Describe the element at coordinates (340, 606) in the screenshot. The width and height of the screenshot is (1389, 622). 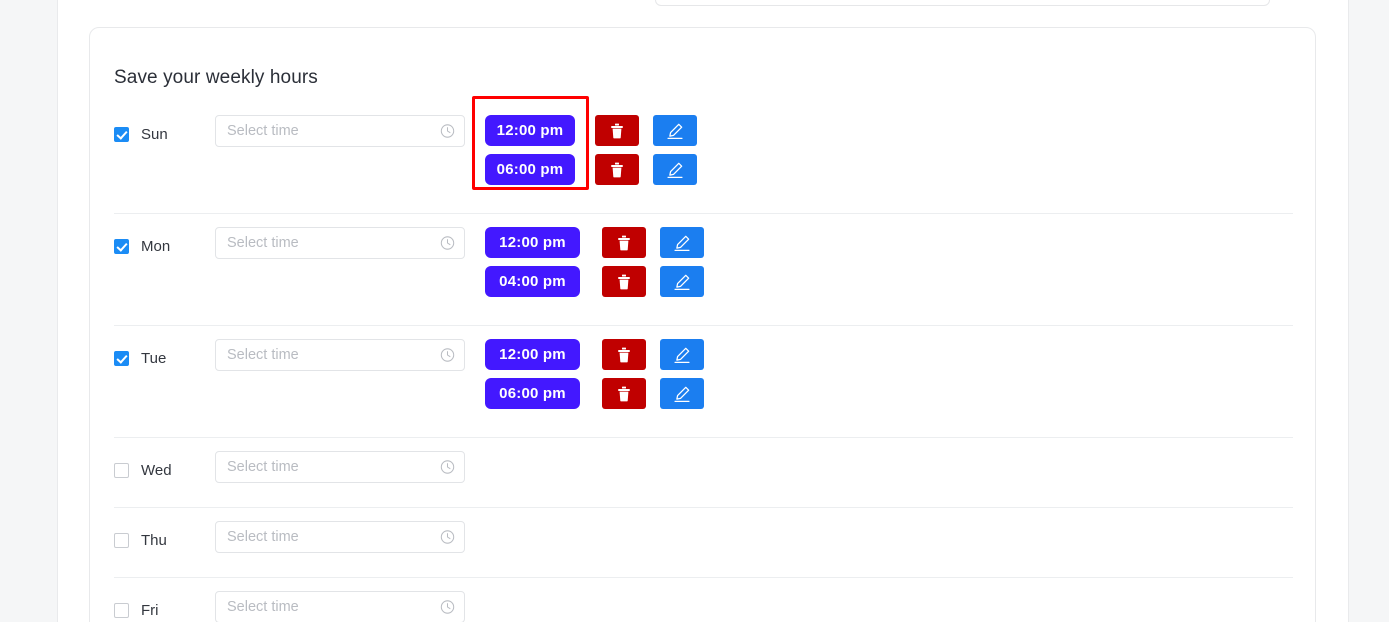
I see `select-time-input-fri: Select time` at that location.